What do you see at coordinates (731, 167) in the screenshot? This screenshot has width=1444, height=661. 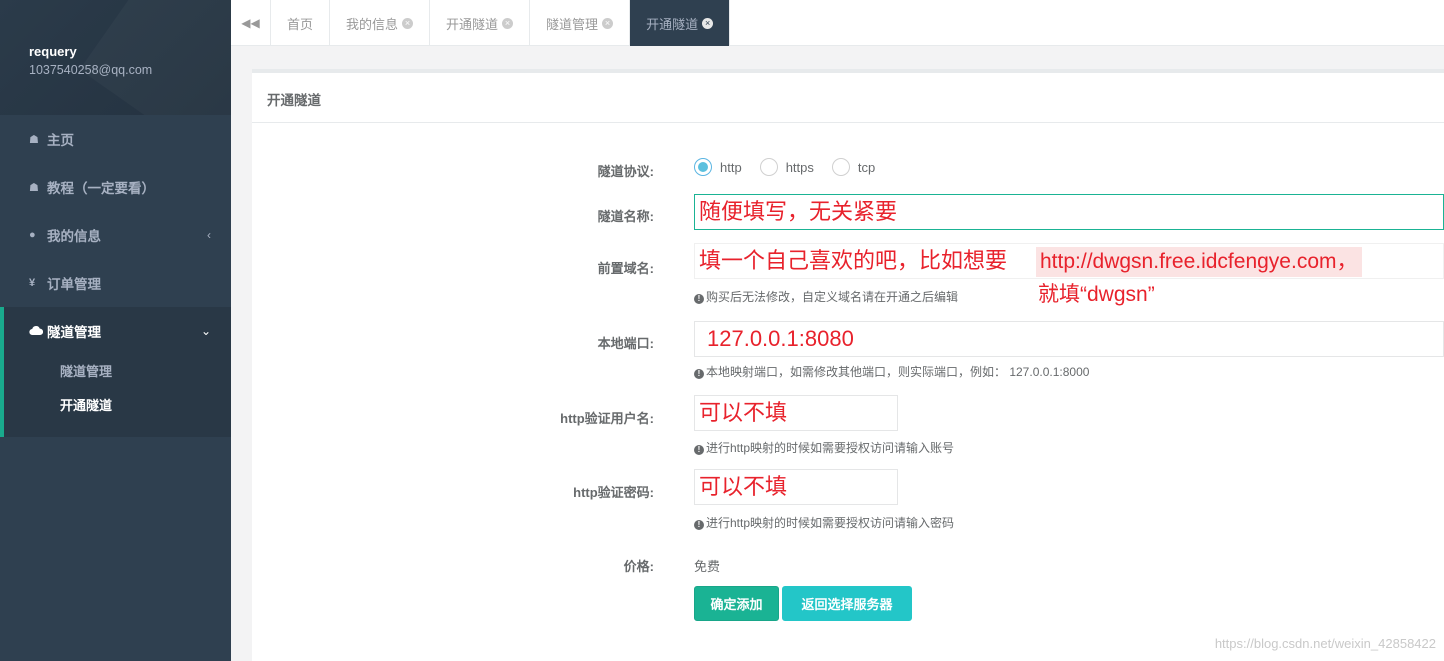 I see `radio-label: http` at bounding box center [731, 167].